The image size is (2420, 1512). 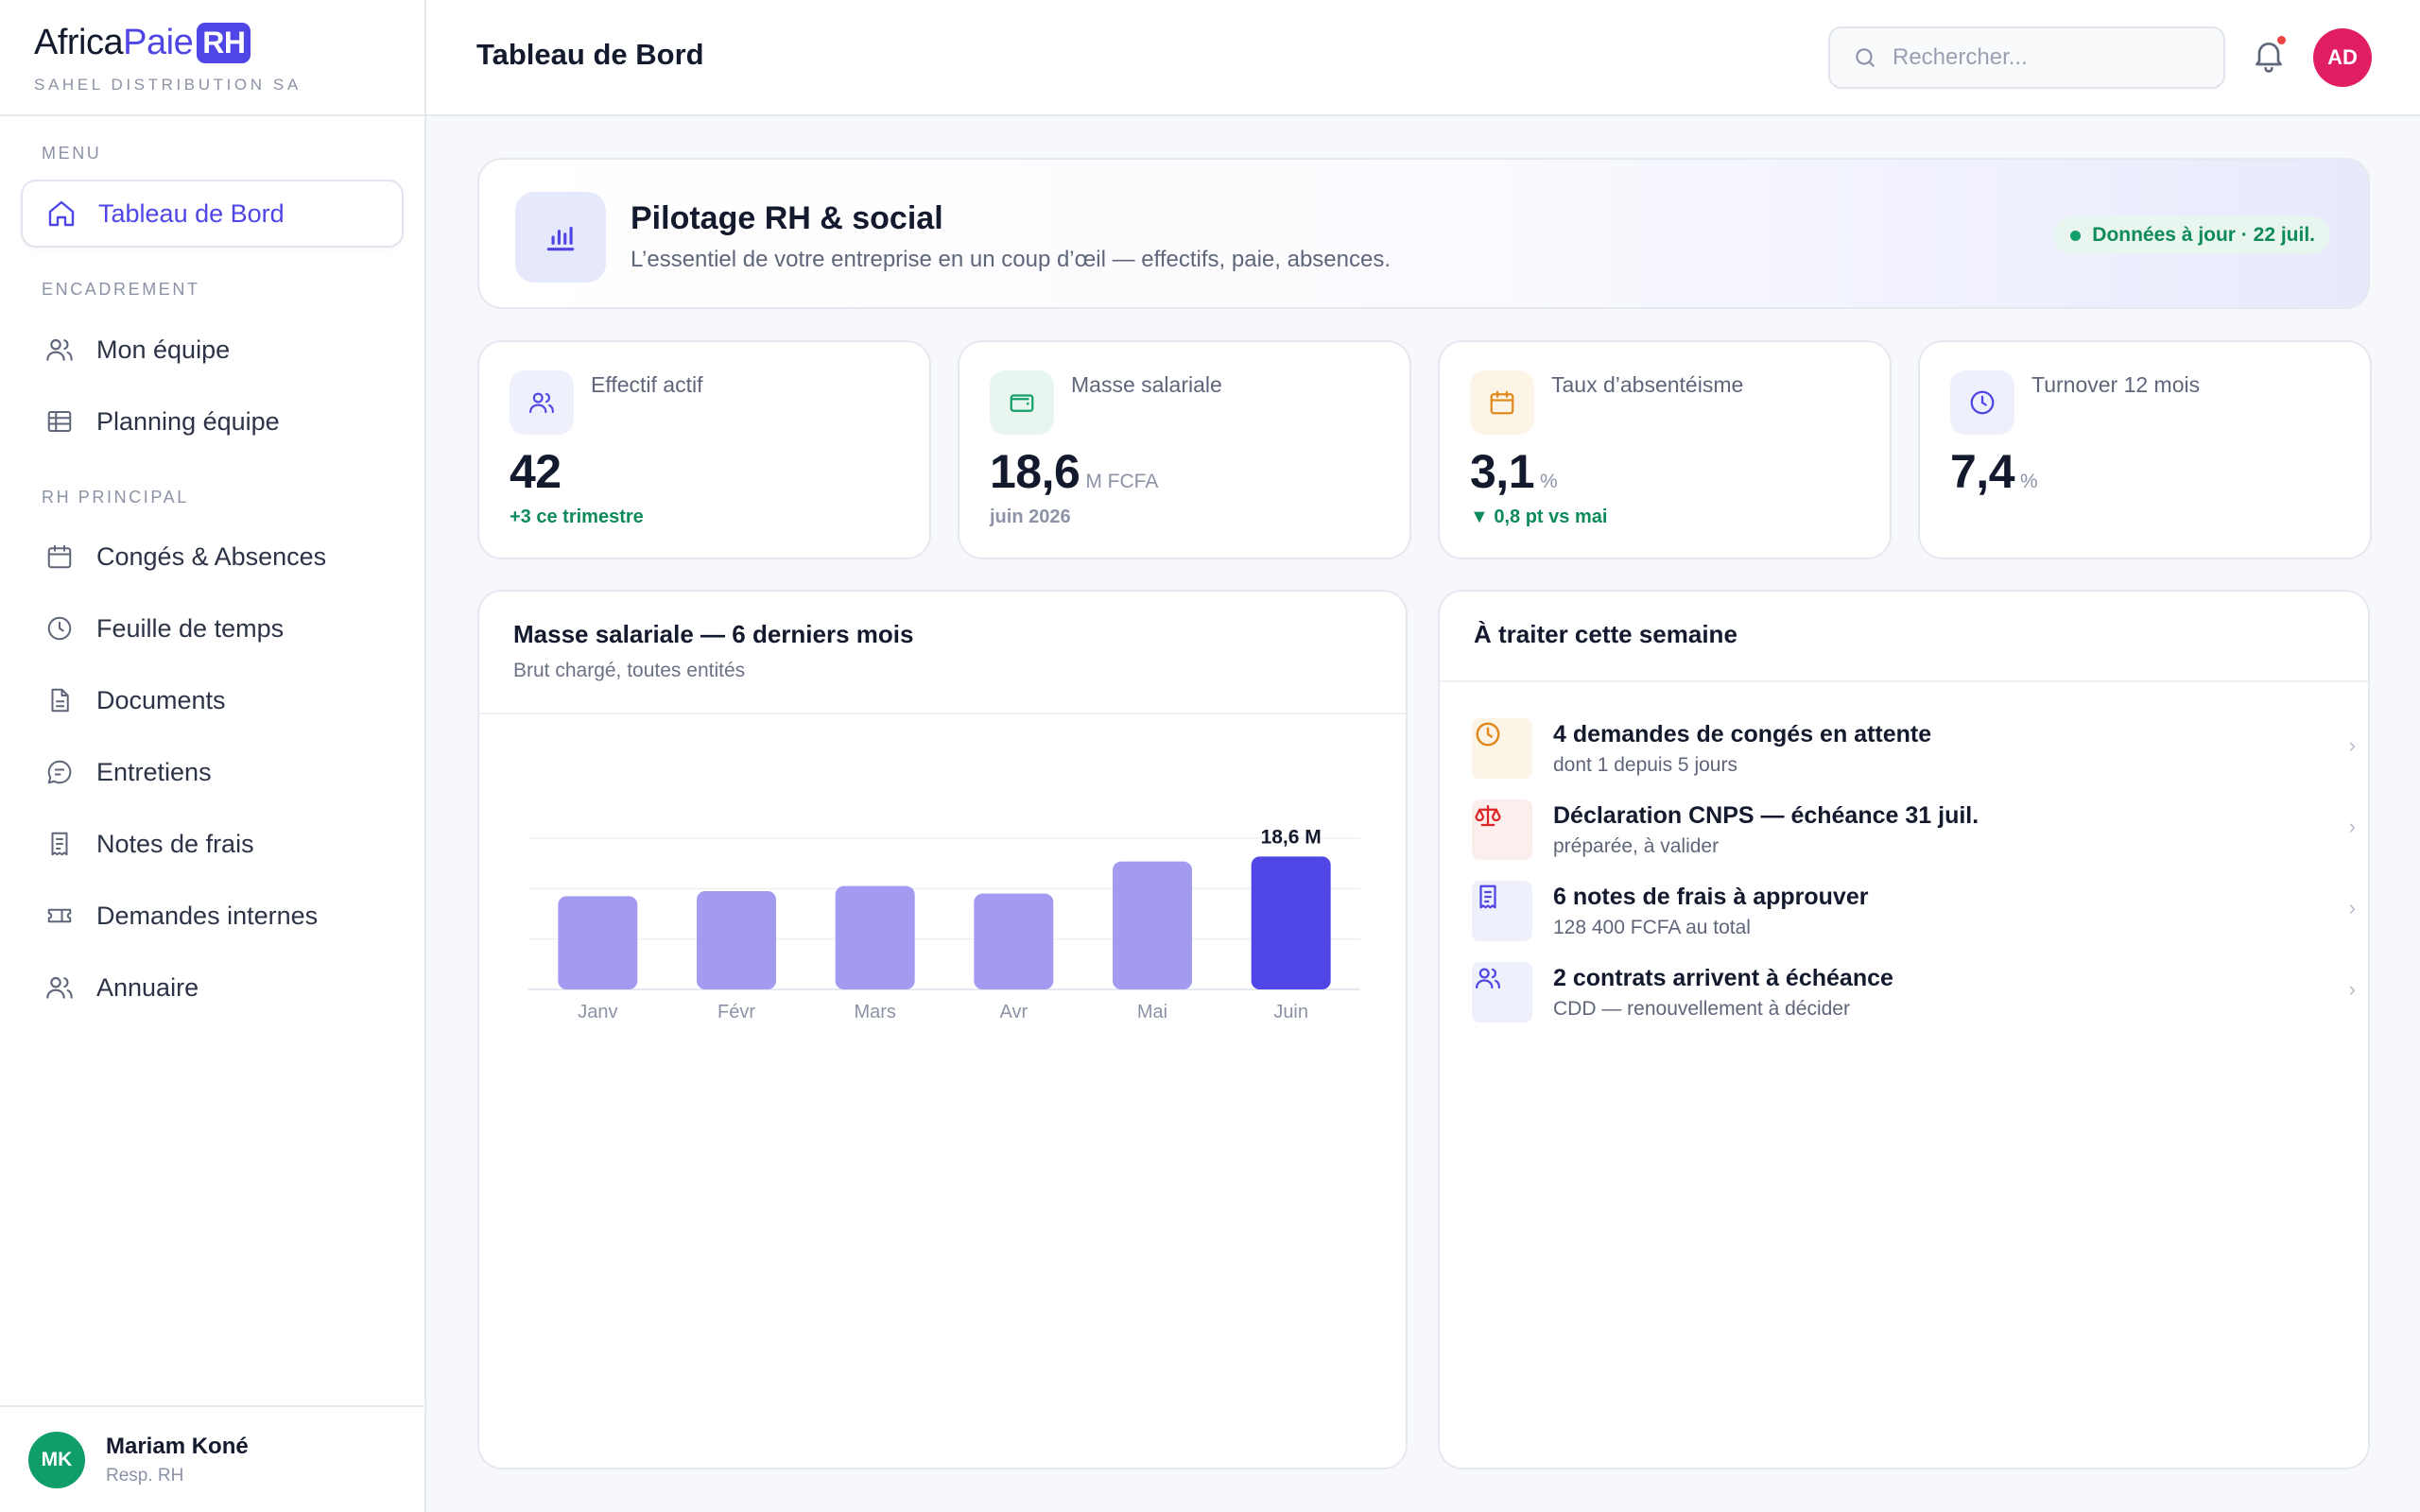 What do you see at coordinates (2270, 56) in the screenshot?
I see `notifications-button` at bounding box center [2270, 56].